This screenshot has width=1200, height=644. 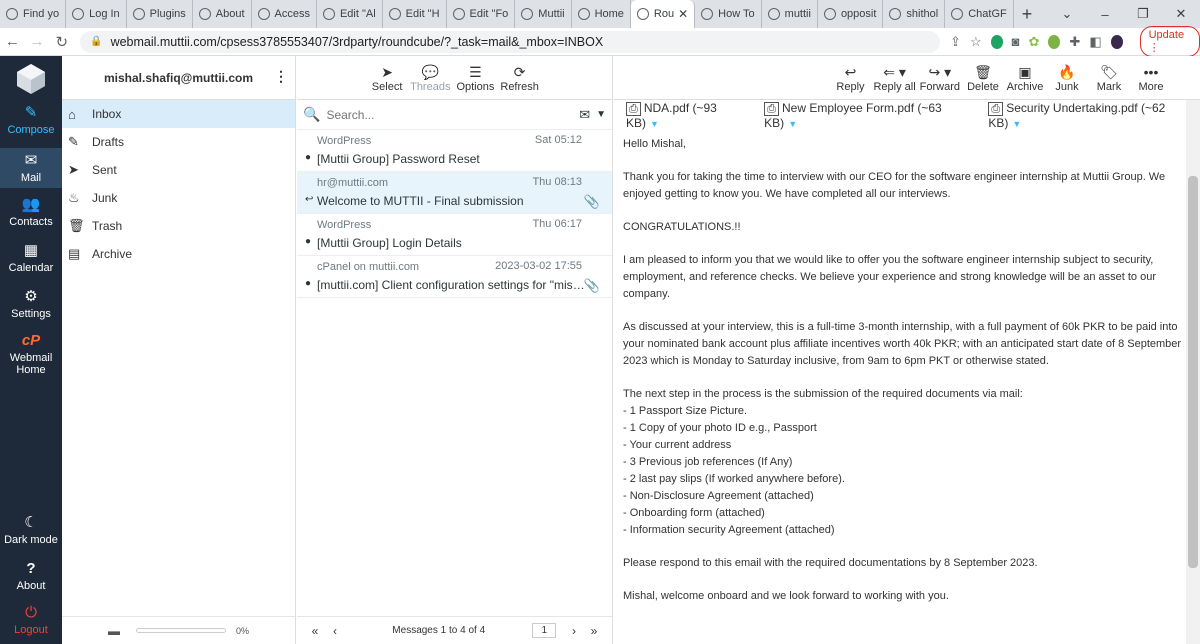 I want to click on scrollbar-thumb, so click(x=1193, y=372).